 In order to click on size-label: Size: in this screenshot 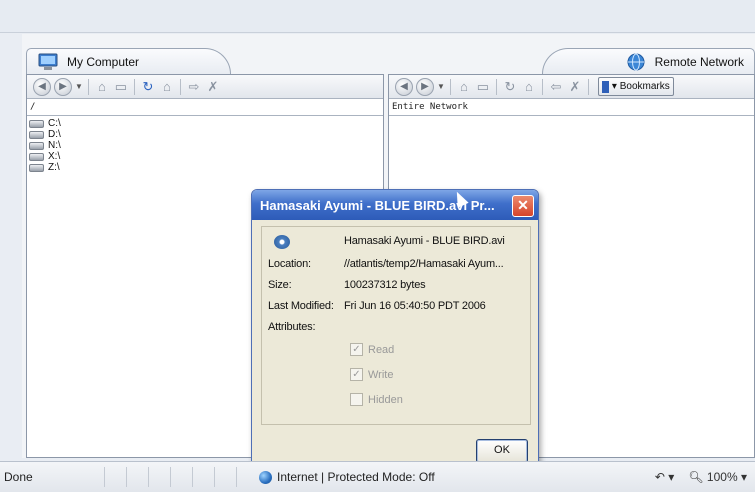, I will do `click(280, 285)`.